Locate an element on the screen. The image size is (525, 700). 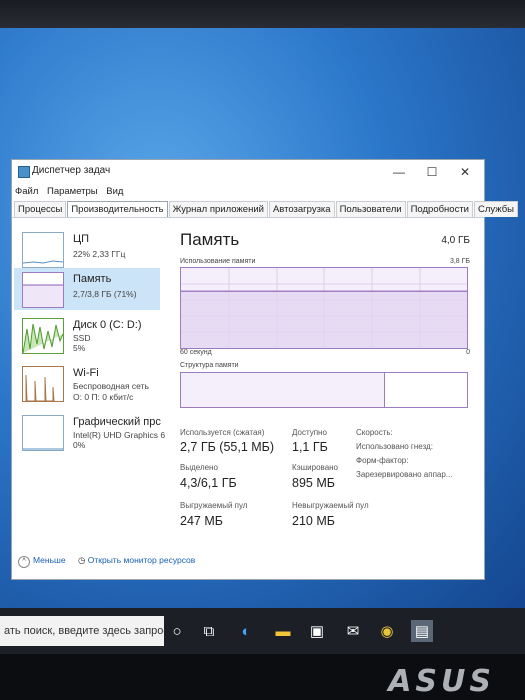
disk-sparkline is located at coordinates (43, 336).